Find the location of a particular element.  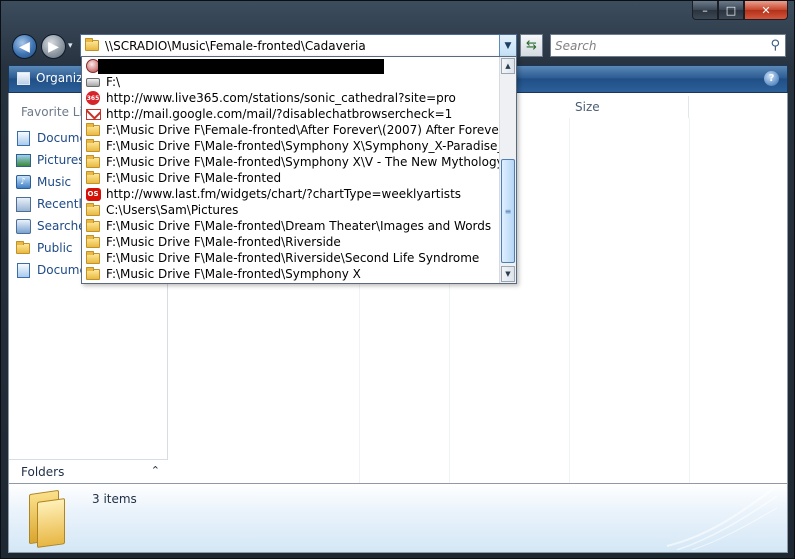

help-icon: ? is located at coordinates (771, 78).